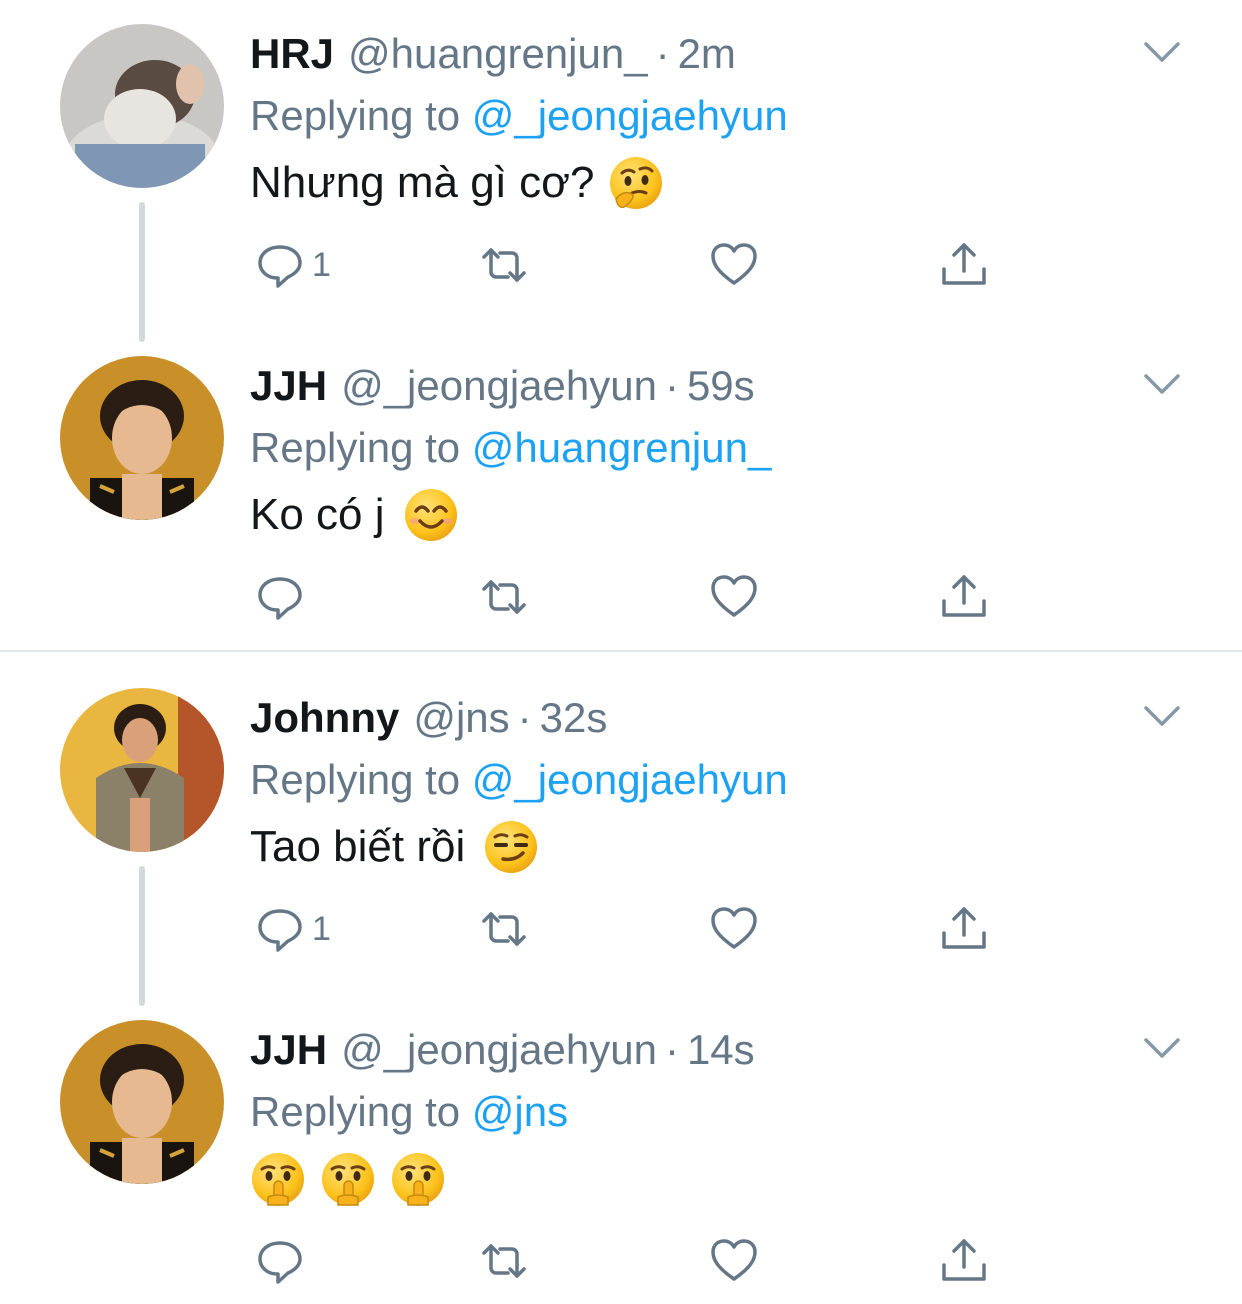 The height and width of the screenshot is (1304, 1242). Describe the element at coordinates (422, 182) in the screenshot. I see `tweet-body-text: Nhưng mà gì cơ?` at that location.